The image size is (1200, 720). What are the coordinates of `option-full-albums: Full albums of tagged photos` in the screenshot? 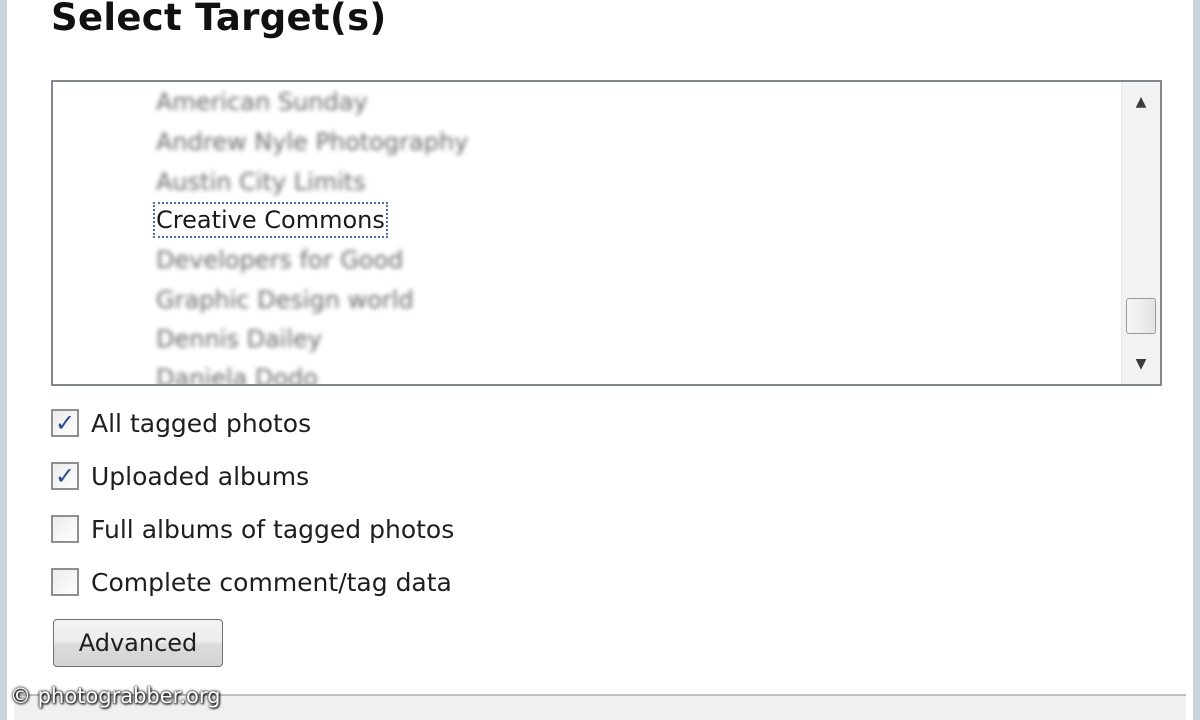 It's located at (252, 529).